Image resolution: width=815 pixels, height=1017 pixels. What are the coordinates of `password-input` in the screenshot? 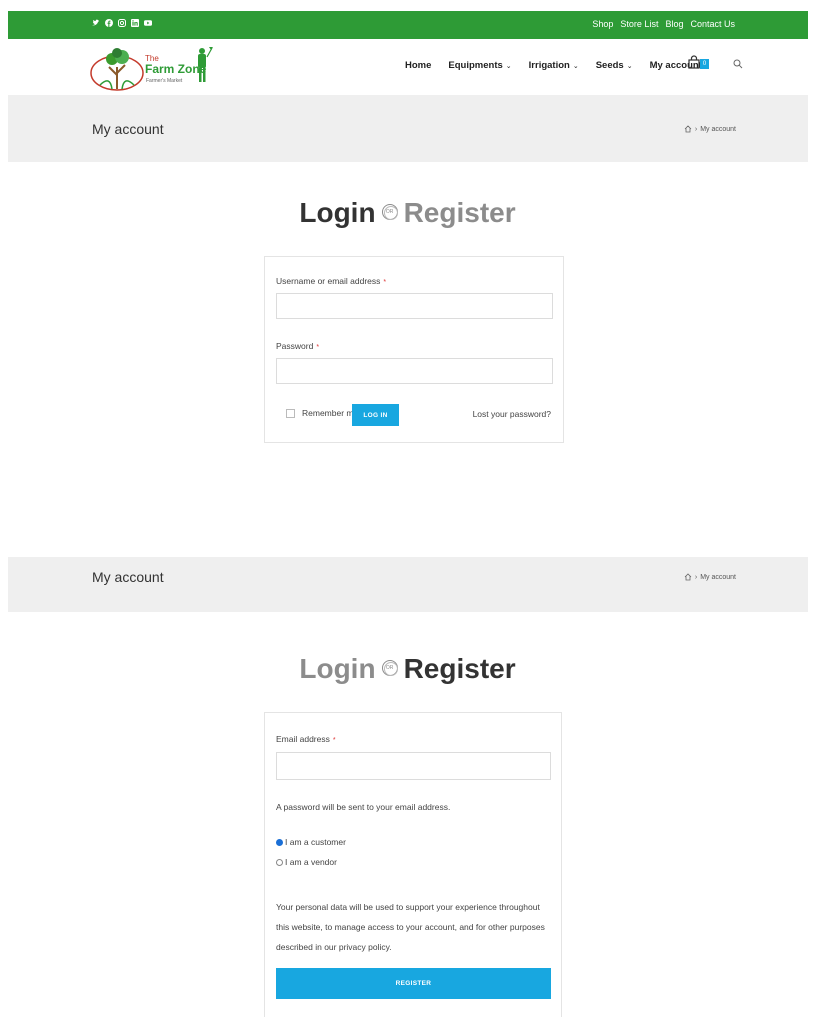 It's located at (414, 371).